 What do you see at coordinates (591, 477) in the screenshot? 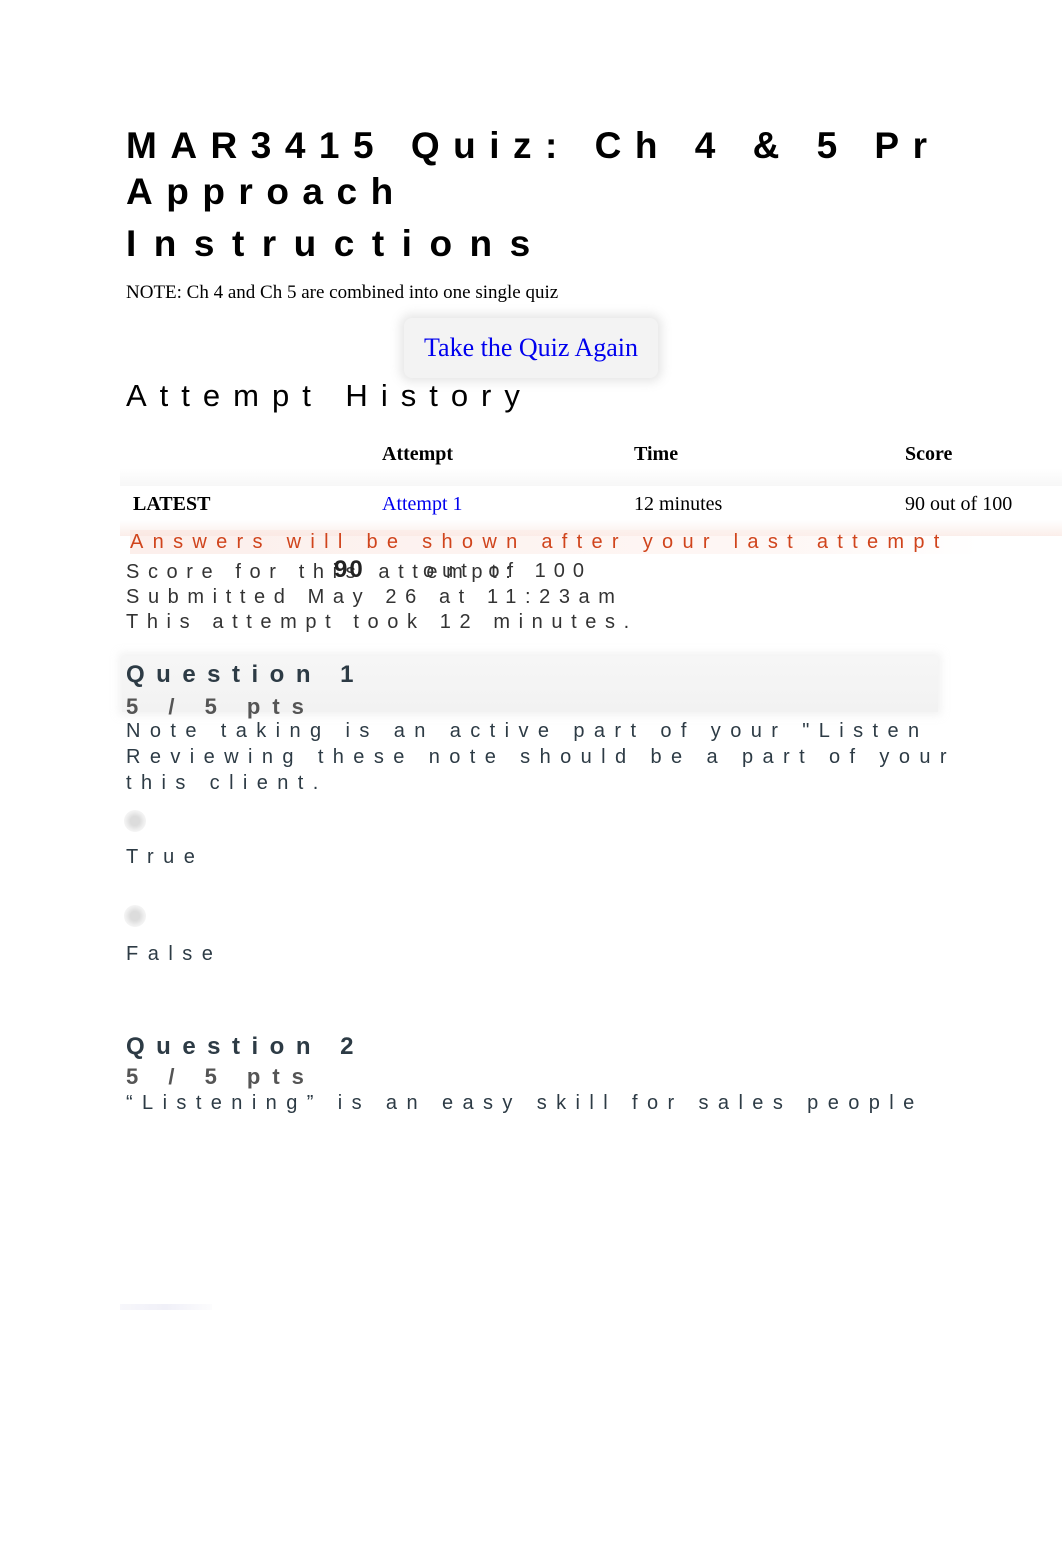
I see `table-header-shadow` at bounding box center [591, 477].